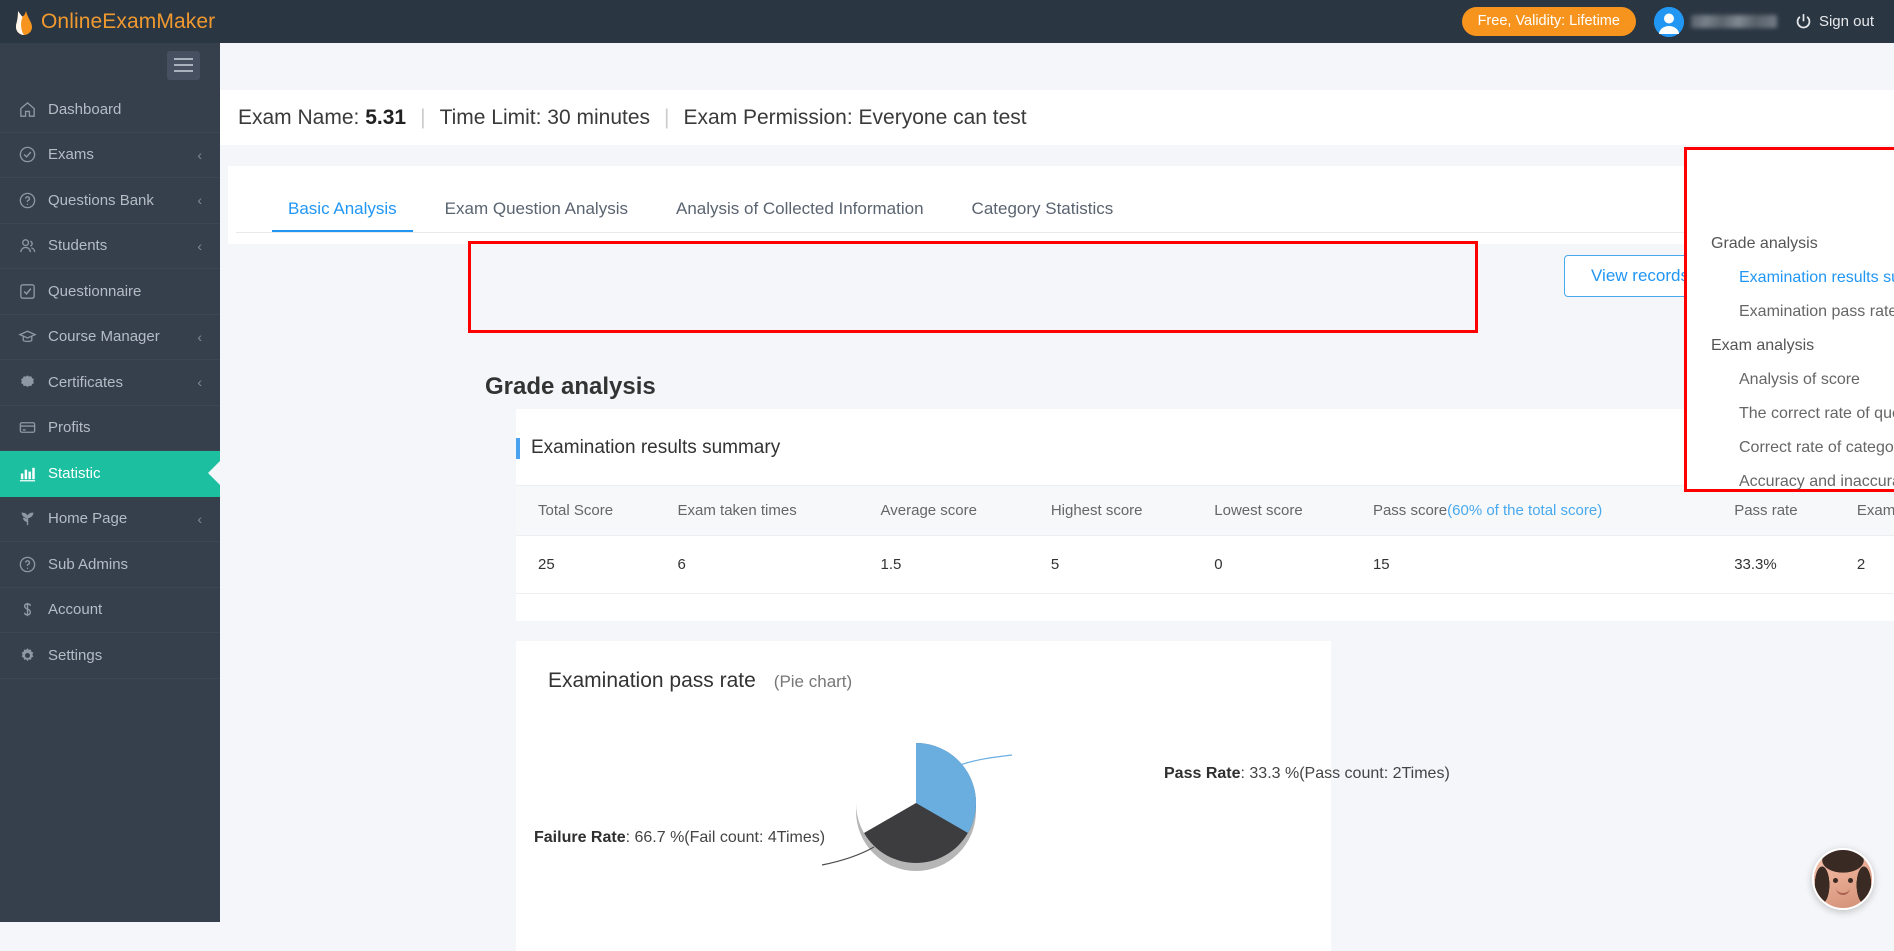  Describe the element at coordinates (85, 109) in the screenshot. I see `sidebar-item-label: Dashboard` at that location.